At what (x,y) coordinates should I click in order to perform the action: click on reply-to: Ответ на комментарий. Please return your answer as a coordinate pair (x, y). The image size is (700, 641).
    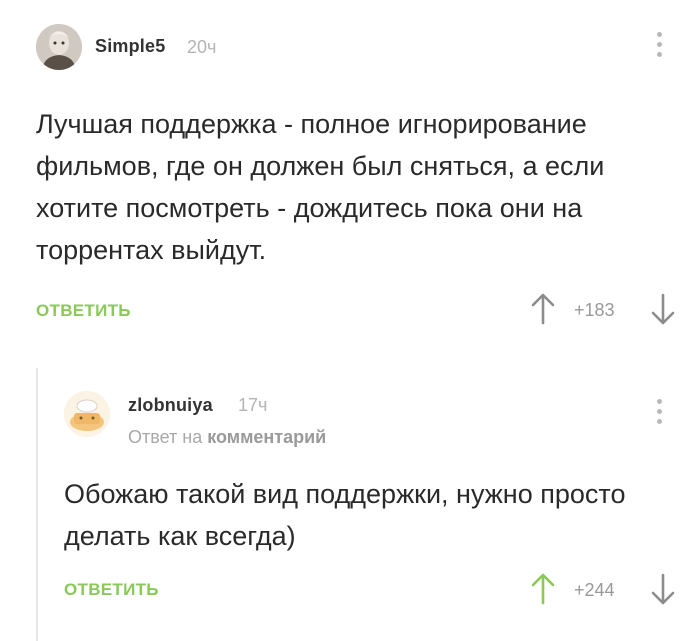
    Looking at the image, I should click on (227, 437).